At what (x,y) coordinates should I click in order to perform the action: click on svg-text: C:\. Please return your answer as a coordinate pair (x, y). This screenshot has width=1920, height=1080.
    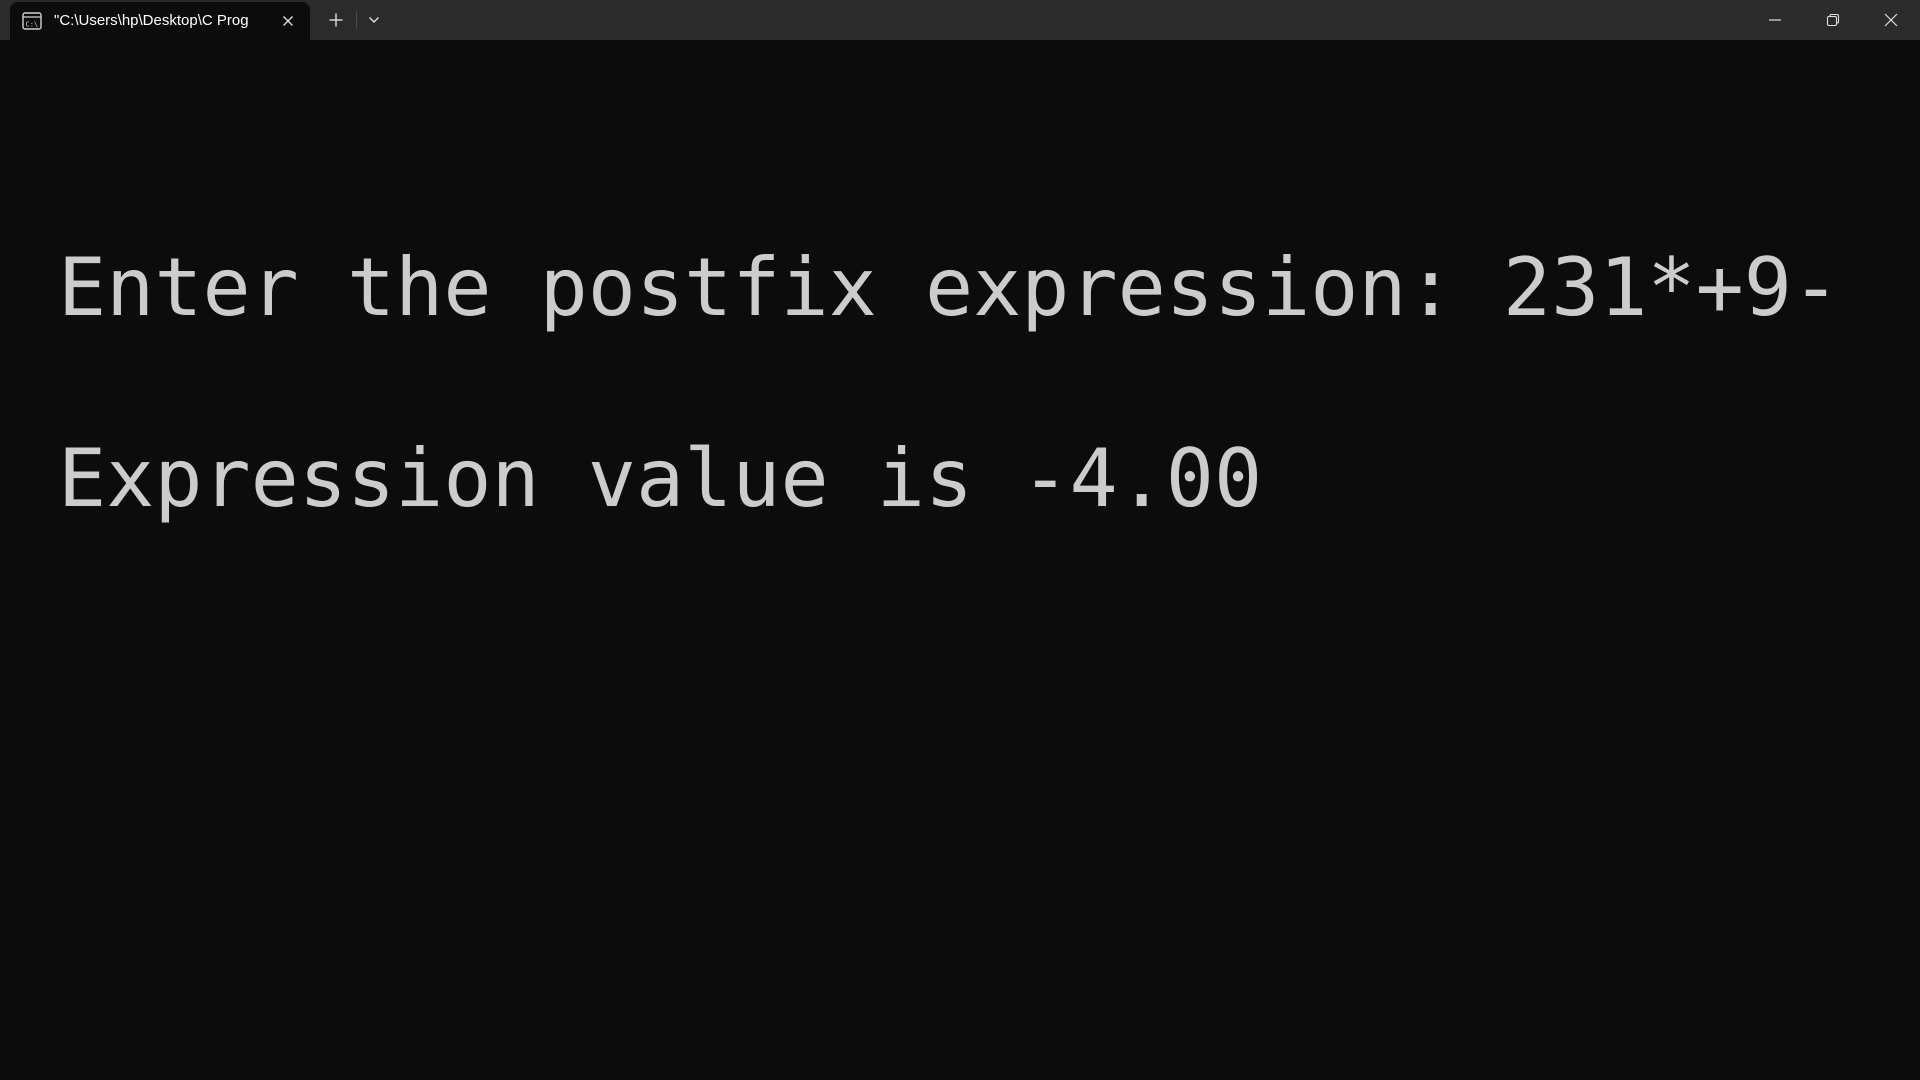
    Looking at the image, I should click on (32, 25).